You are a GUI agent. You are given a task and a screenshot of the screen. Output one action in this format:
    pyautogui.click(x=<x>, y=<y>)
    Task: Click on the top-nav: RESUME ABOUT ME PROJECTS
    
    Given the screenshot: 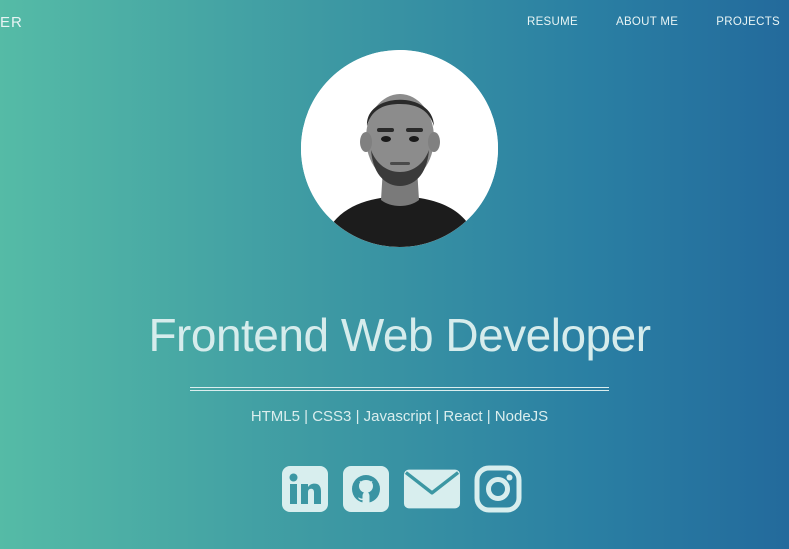 What is the action you would take?
    pyautogui.click(x=653, y=22)
    